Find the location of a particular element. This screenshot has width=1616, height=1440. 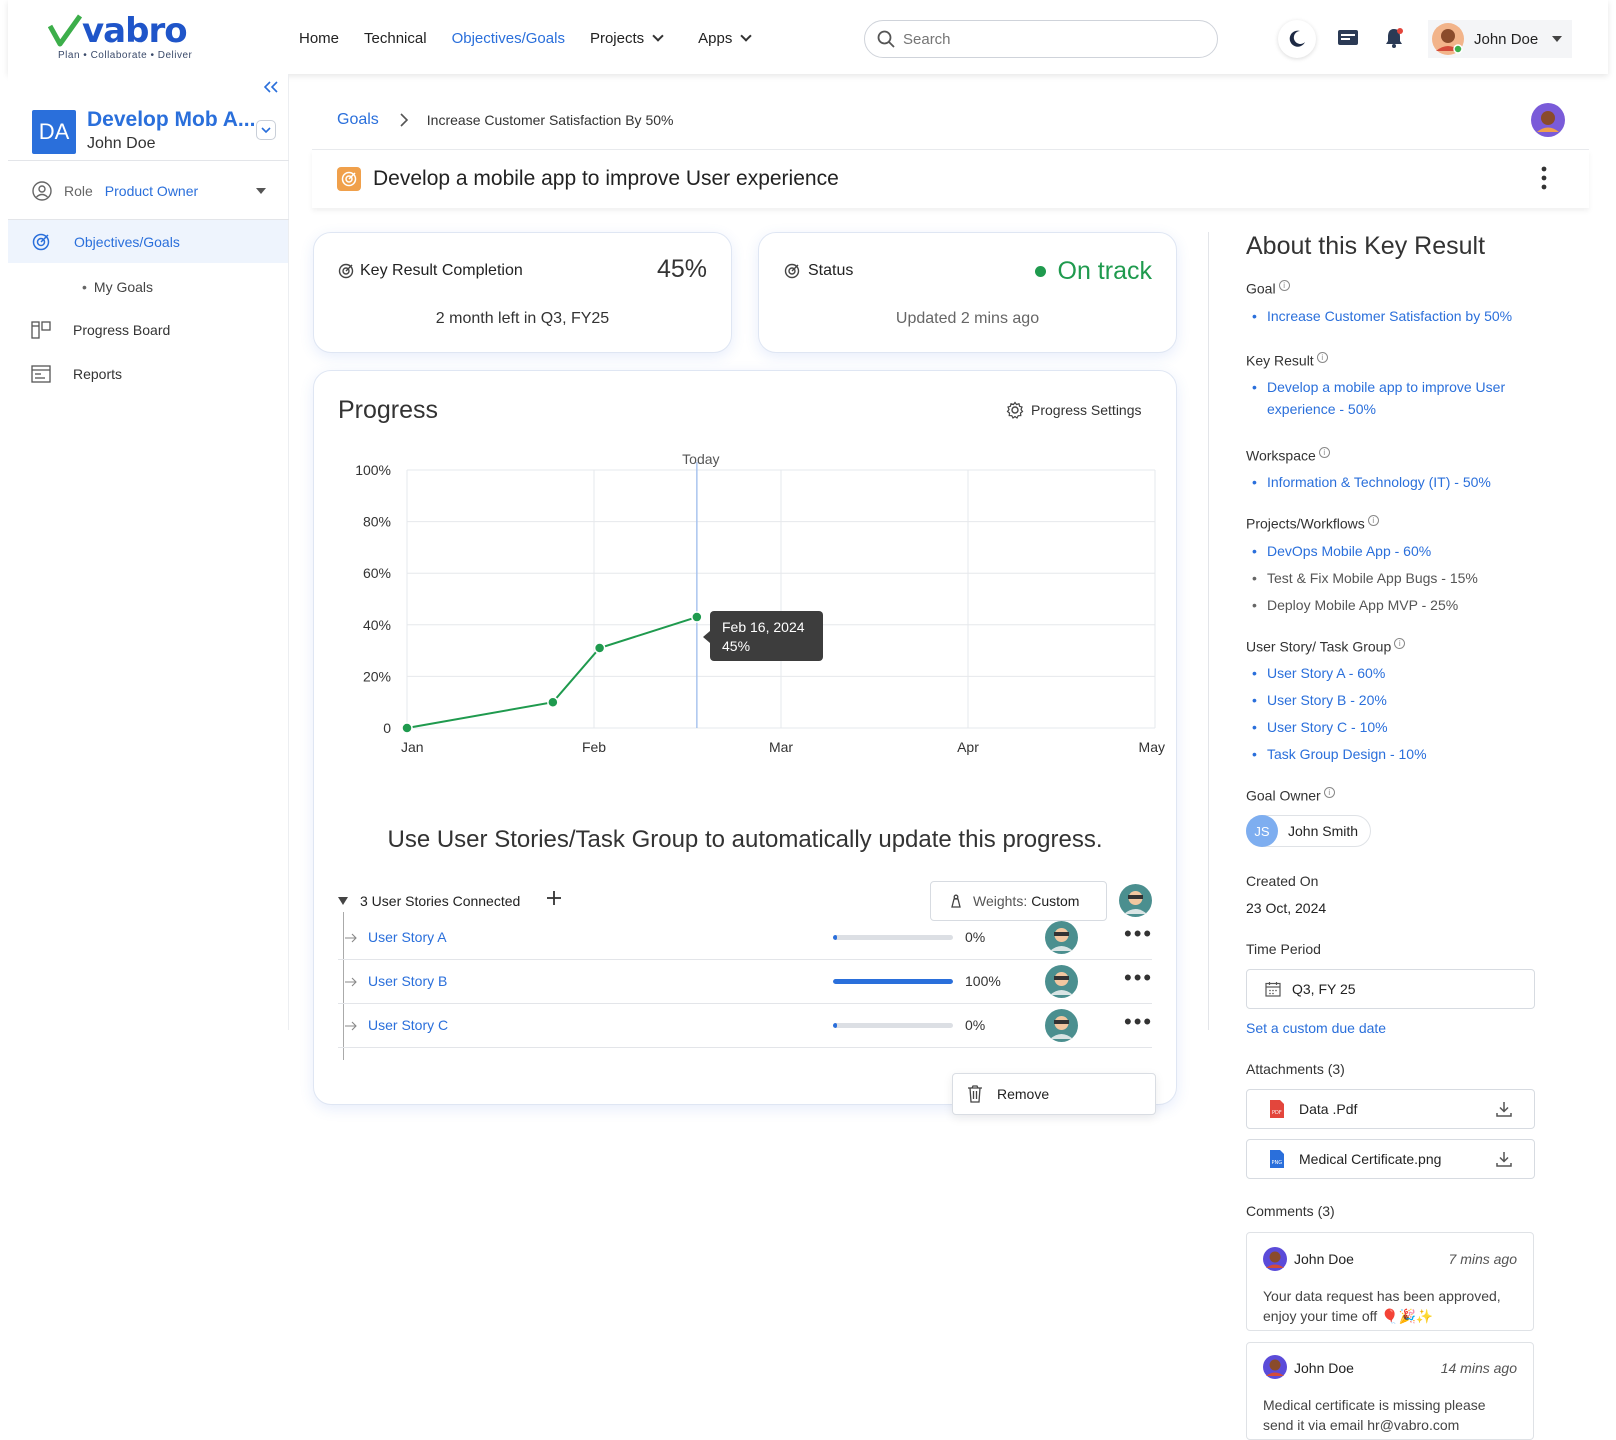

attachment-item: PNG Medical Certificate.png is located at coordinates (1390, 1159).